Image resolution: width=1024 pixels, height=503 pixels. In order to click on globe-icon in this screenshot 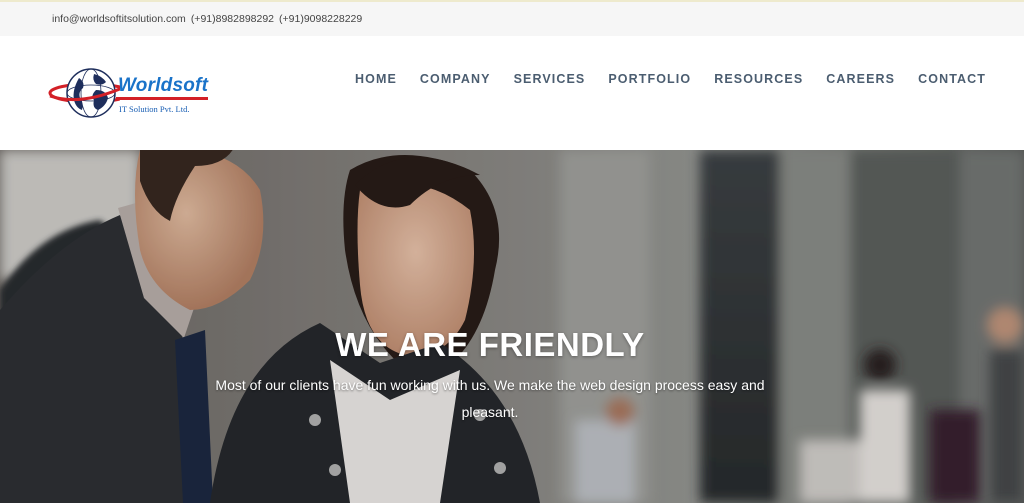, I will do `click(84, 93)`.